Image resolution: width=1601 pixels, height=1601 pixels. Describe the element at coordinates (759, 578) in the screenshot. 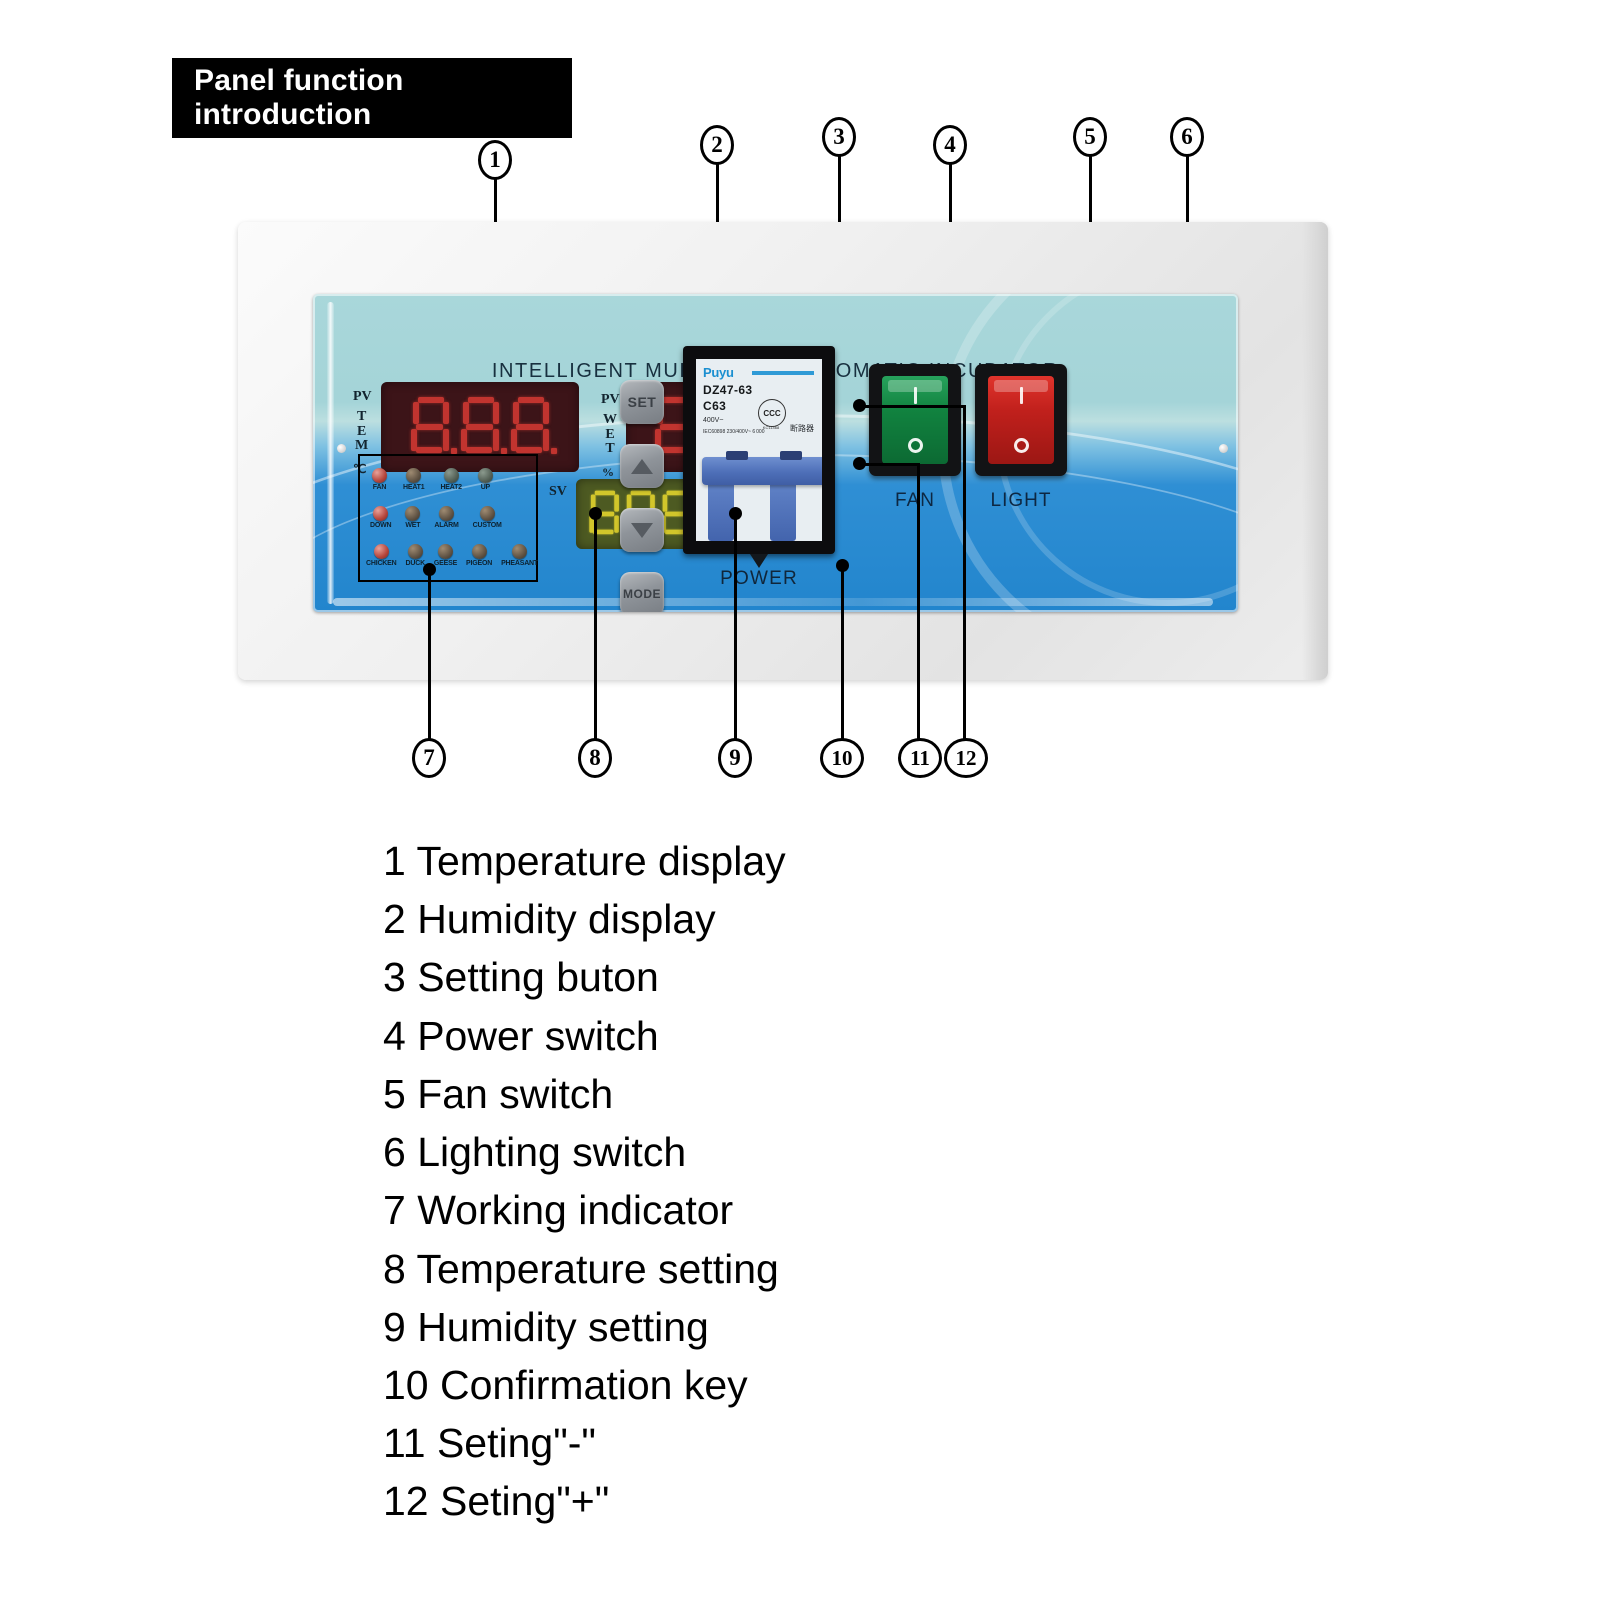

I see `power-label: POWER` at that location.